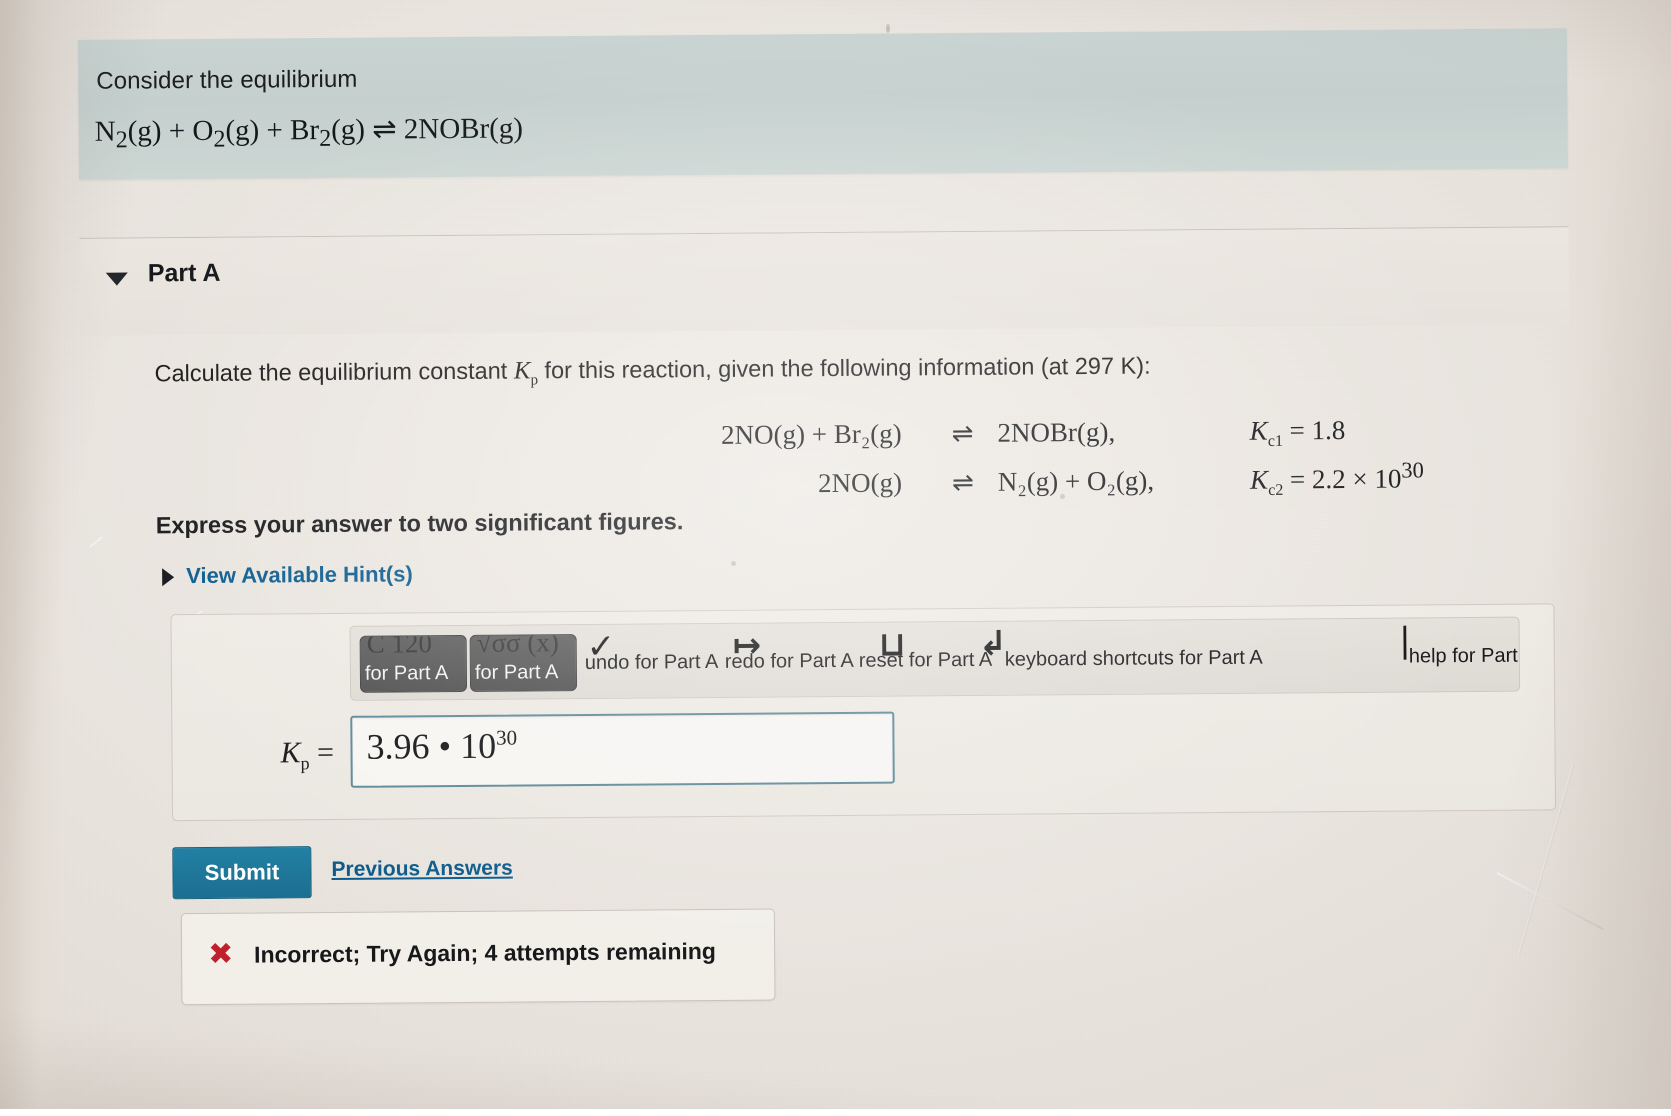 Image resolution: width=1671 pixels, height=1116 pixels. I want to click on part-a-header: Part A, so click(824, 281).